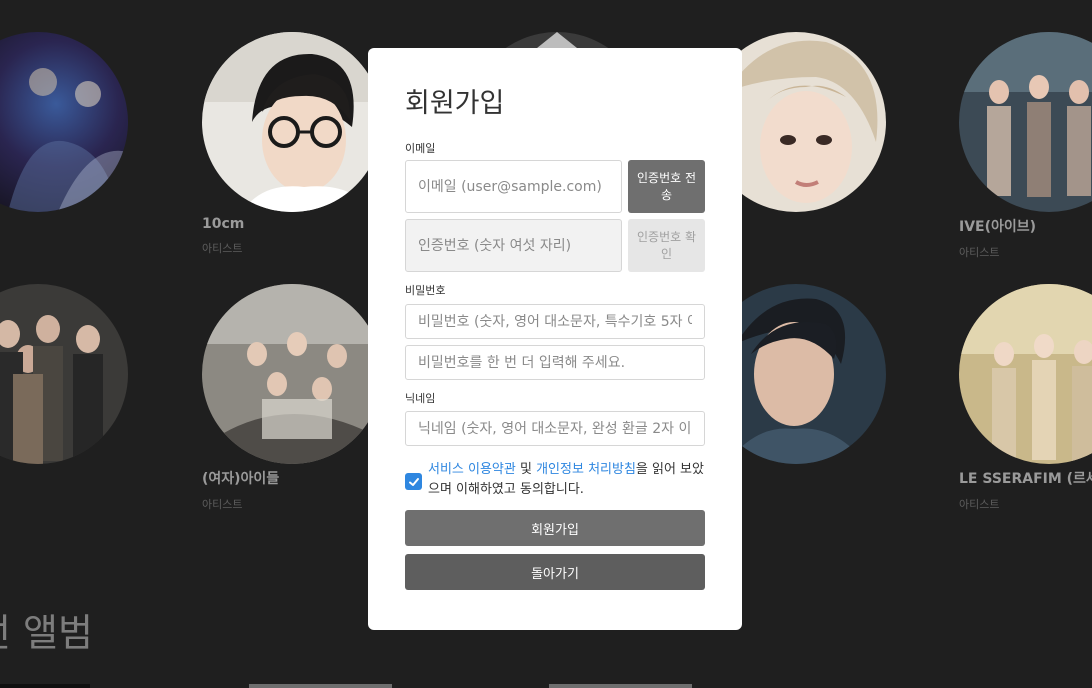 This screenshot has width=1092, height=688. I want to click on code-row: 인증번호 확인, so click(555, 245).